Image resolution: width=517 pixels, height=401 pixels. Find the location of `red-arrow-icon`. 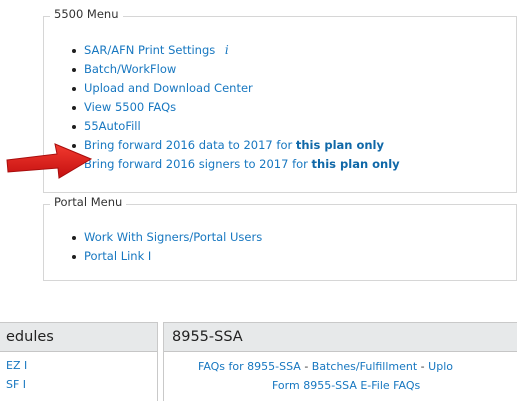

red-arrow-icon is located at coordinates (49, 161).